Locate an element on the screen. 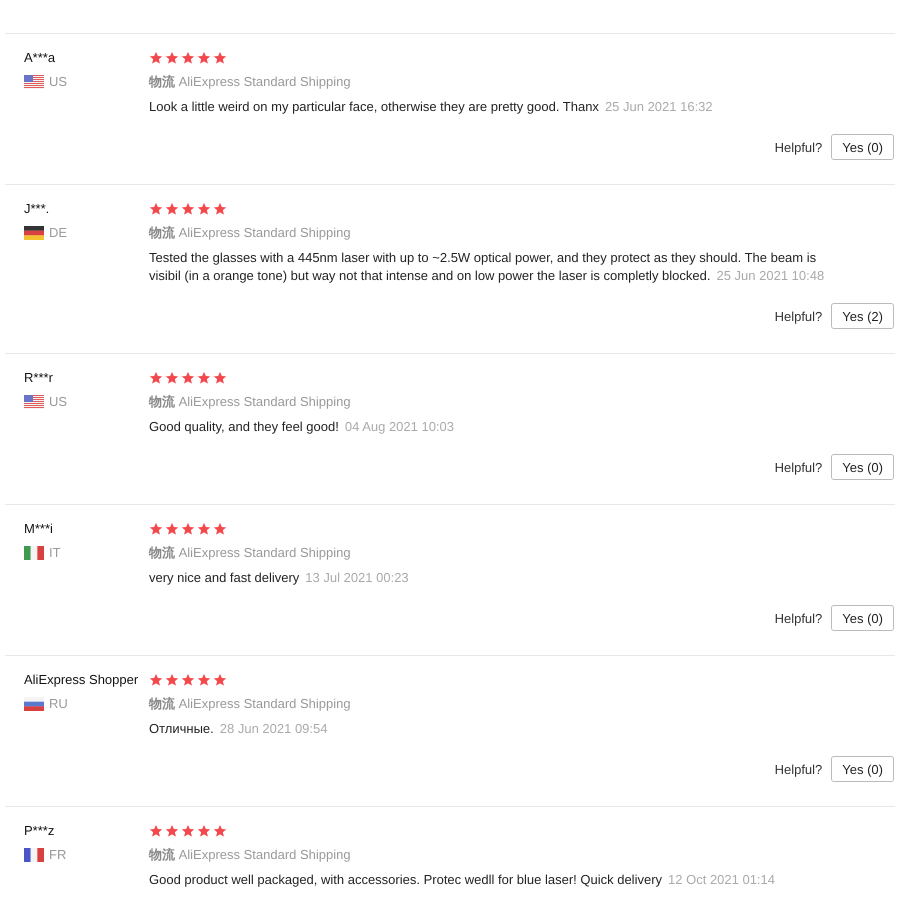 The width and height of the screenshot is (900, 900). country-code: DE is located at coordinates (58, 233).